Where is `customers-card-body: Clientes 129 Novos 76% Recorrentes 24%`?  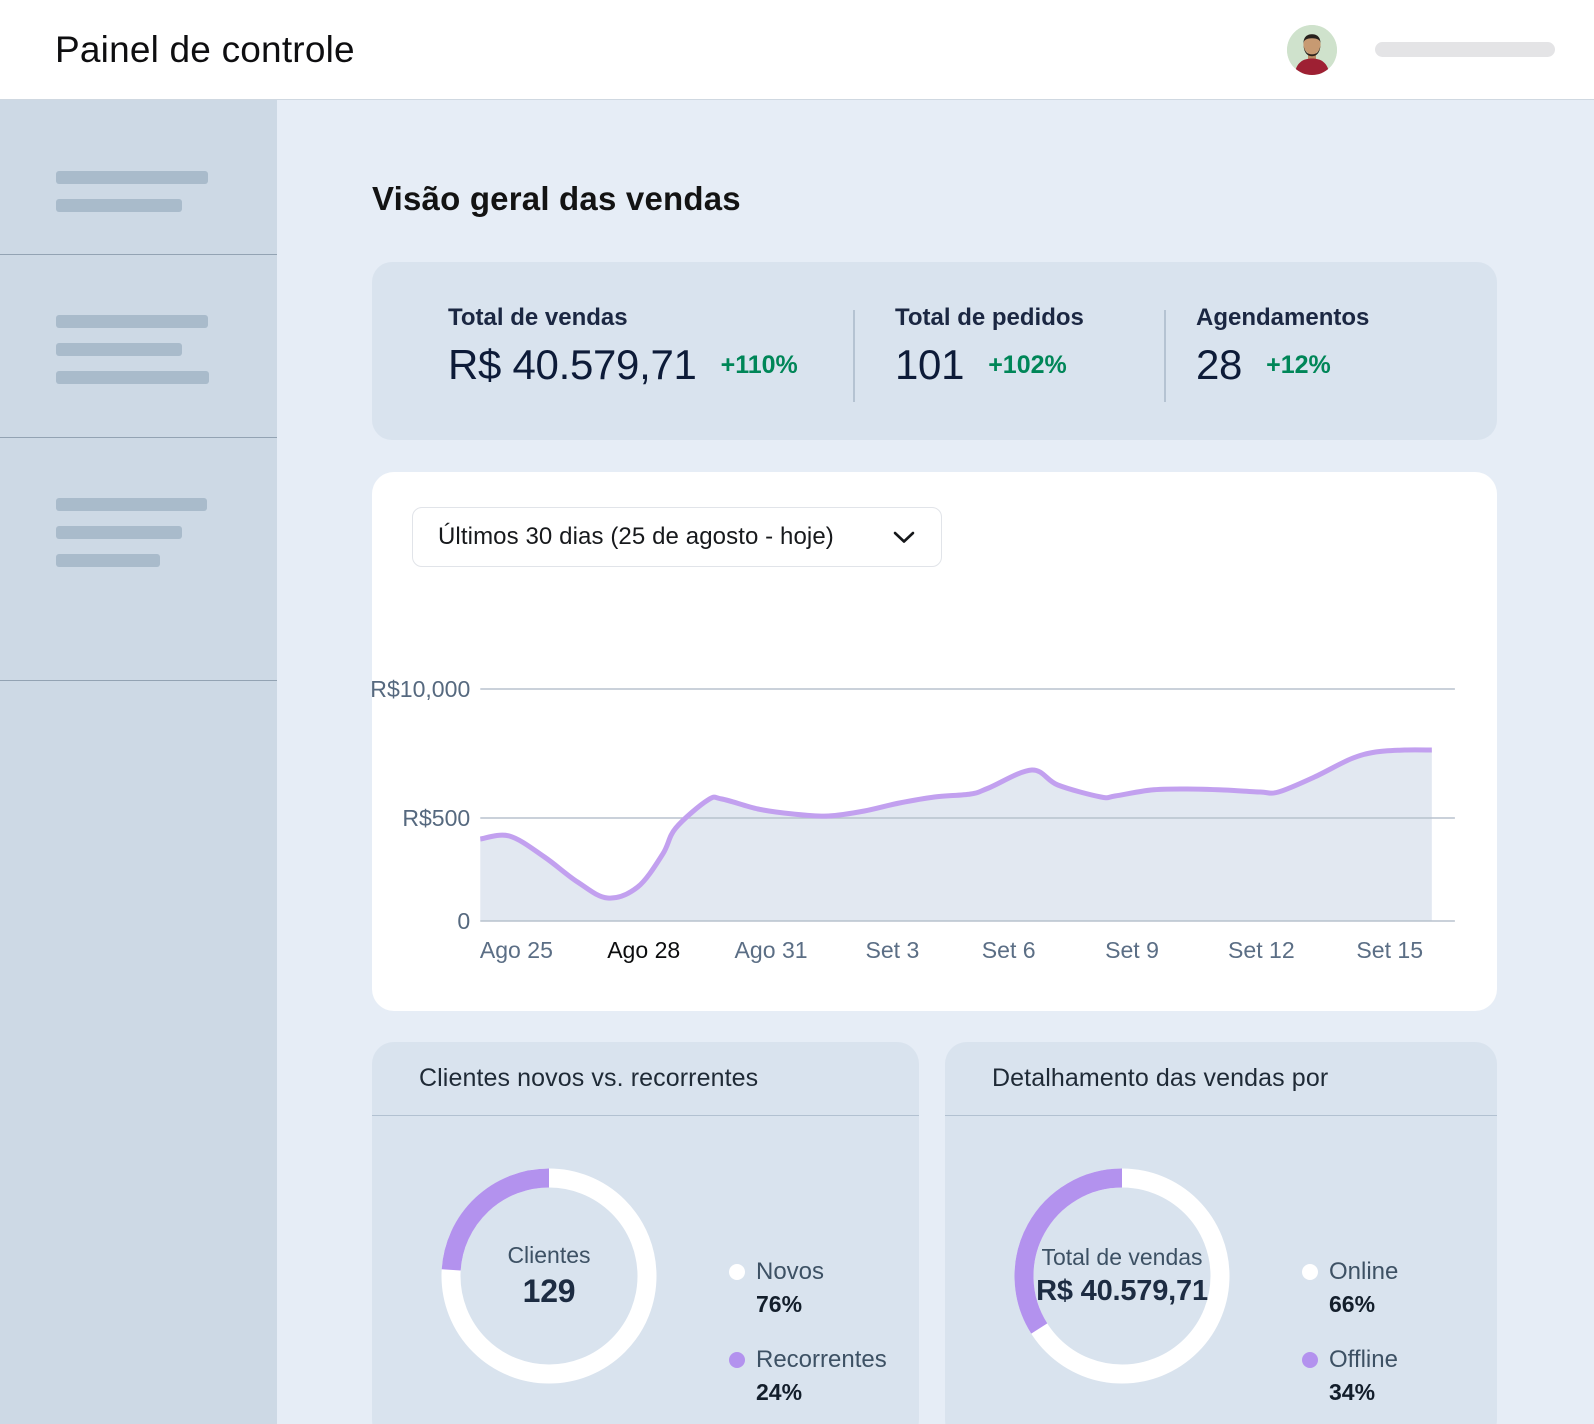 customers-card-body: Clientes 129 Novos 76% Recorrentes 24% is located at coordinates (645, 1261).